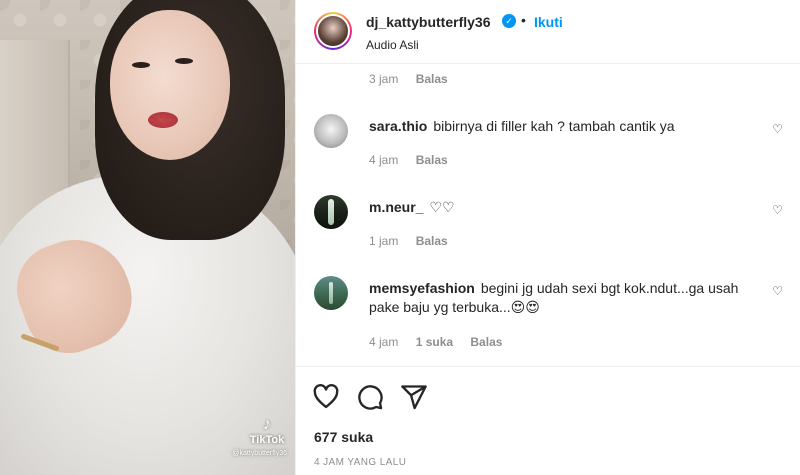 This screenshot has width=800, height=475. What do you see at coordinates (442, 207) in the screenshot?
I see `comment-body: ♡♡` at bounding box center [442, 207].